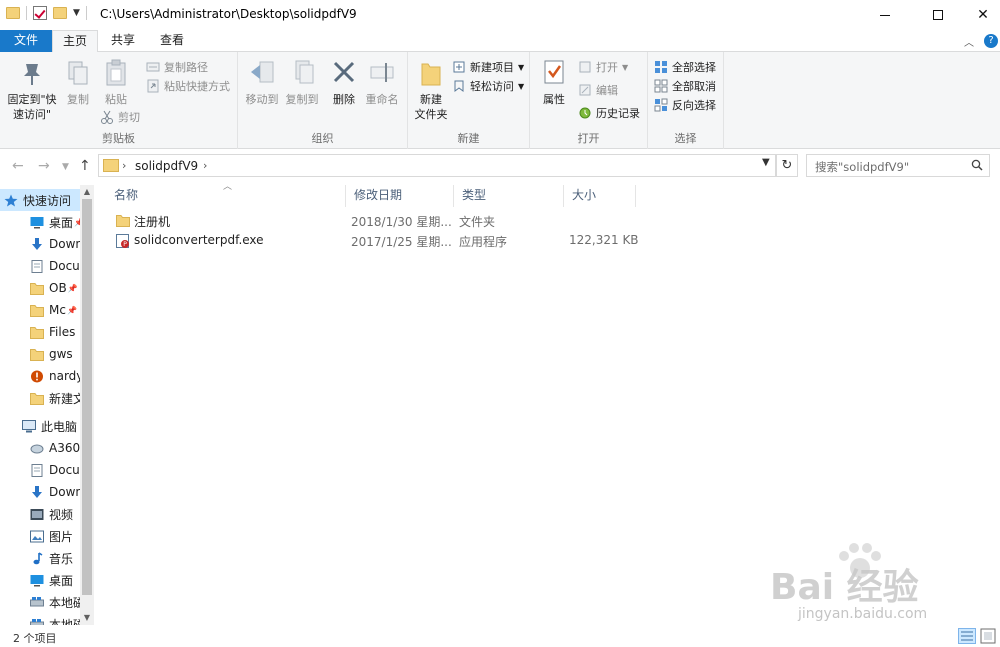 The height and width of the screenshot is (647, 1000). I want to click on sidebar-item: Documents📌, so click(40, 266).